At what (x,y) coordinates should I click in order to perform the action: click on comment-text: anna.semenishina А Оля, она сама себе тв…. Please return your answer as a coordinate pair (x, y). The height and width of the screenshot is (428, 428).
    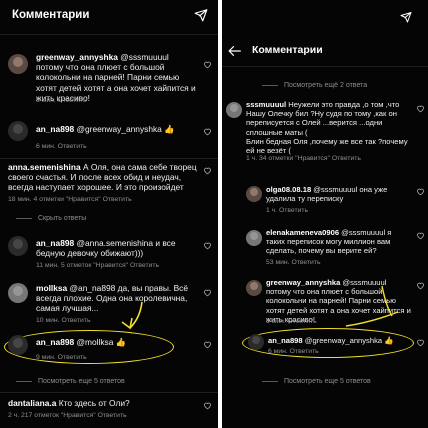
    Looking at the image, I should click on (105, 177).